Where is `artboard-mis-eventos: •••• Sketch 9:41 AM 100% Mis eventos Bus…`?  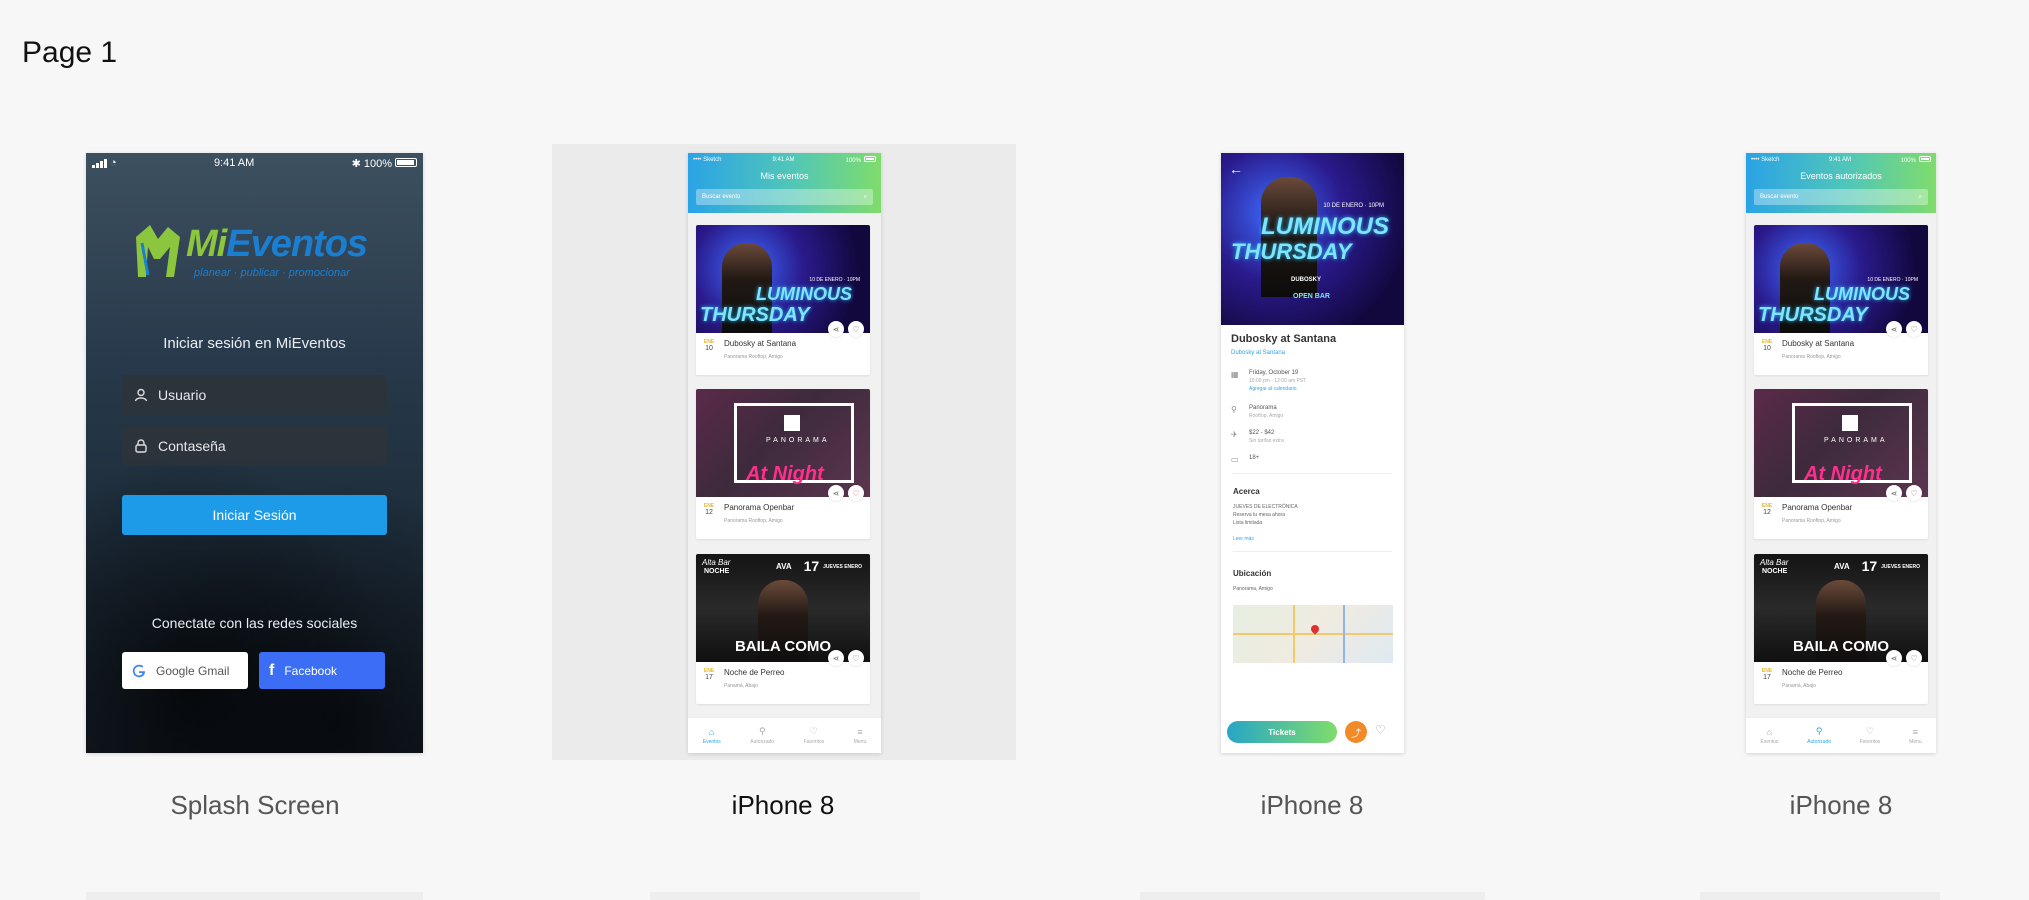 artboard-mis-eventos: •••• Sketch 9:41 AM 100% Mis eventos Bus… is located at coordinates (784, 453).